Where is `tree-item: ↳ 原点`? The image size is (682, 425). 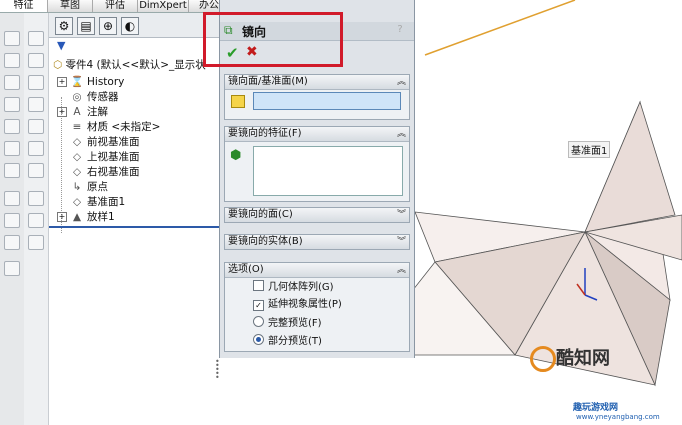 tree-item: ↳ 原点 is located at coordinates (82, 187).